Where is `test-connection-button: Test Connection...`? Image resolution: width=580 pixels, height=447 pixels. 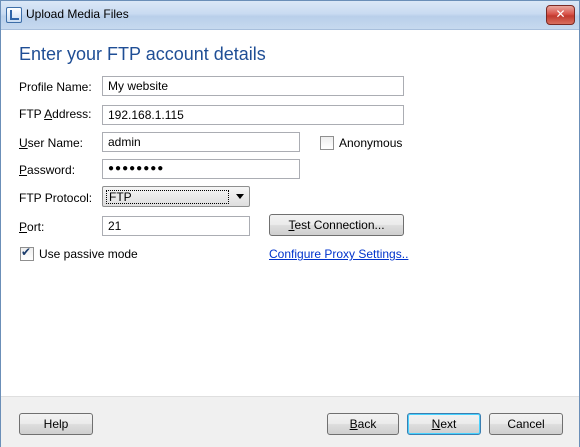 test-connection-button: Test Connection... is located at coordinates (336, 225).